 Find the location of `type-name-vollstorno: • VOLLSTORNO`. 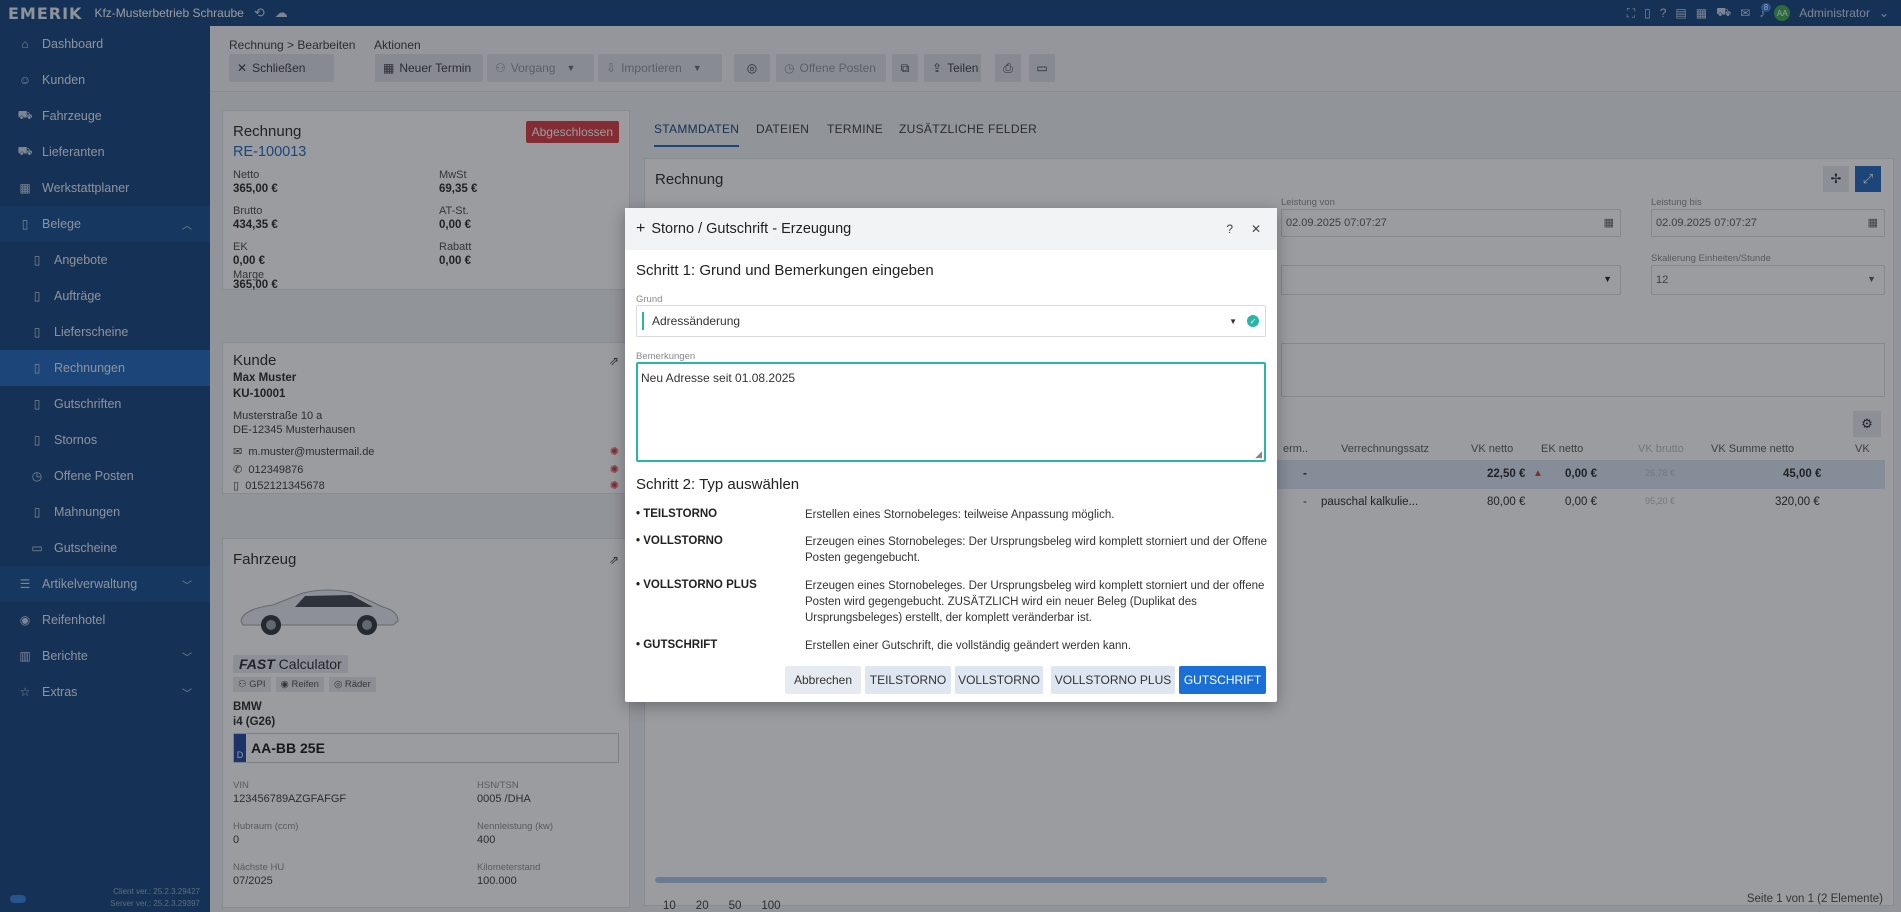

type-name-vollstorno: • VOLLSTORNO is located at coordinates (679, 541).